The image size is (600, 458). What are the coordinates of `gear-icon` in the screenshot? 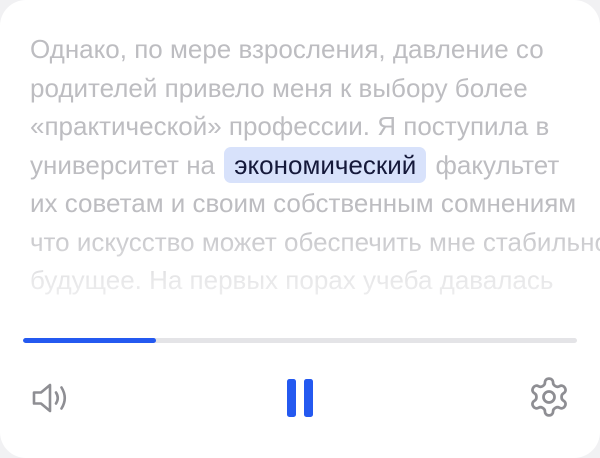 It's located at (549, 397).